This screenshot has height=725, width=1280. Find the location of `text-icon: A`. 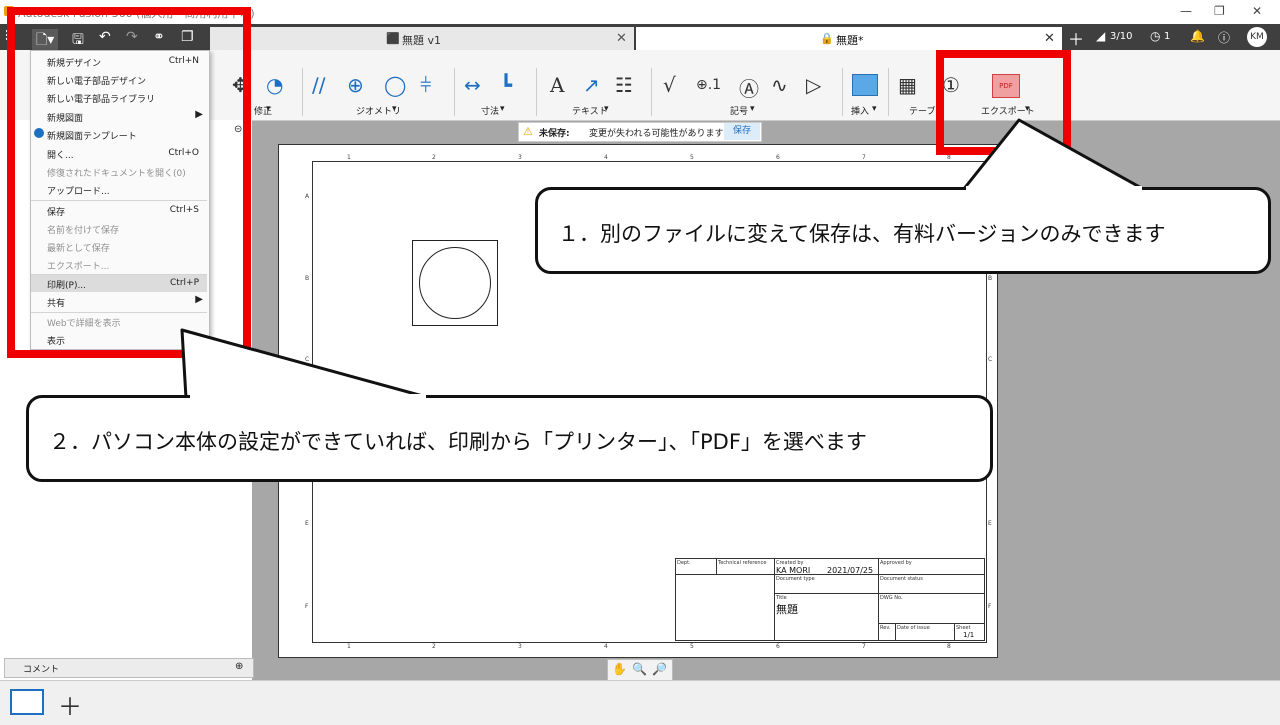

text-icon: A is located at coordinates (557, 85).